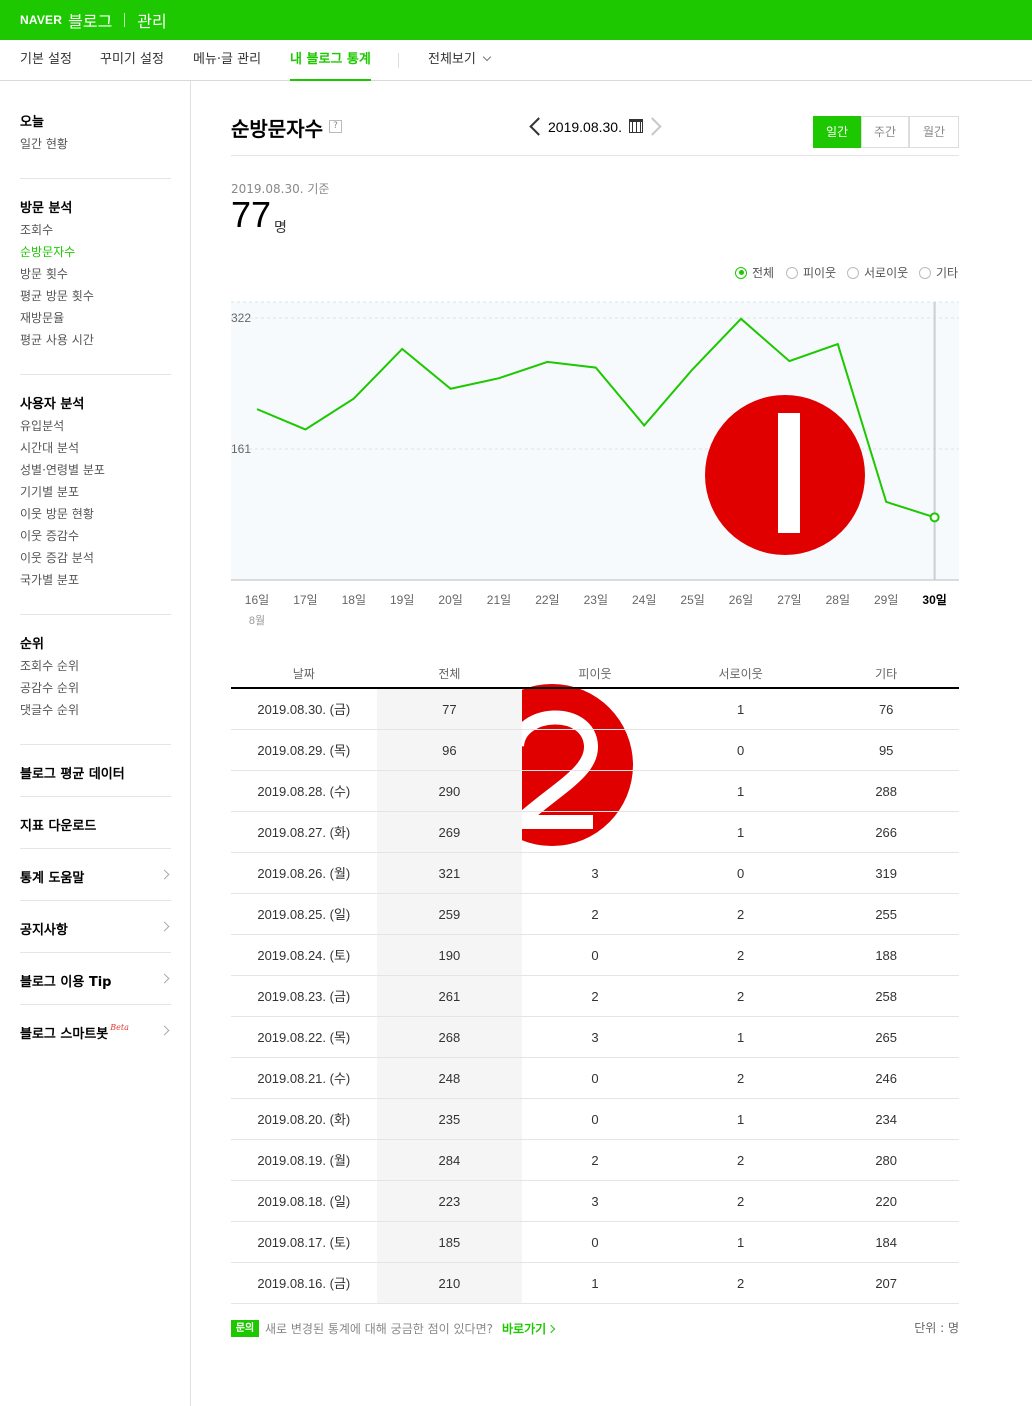  Describe the element at coordinates (934, 517) in the screenshot. I see `data-point` at that location.